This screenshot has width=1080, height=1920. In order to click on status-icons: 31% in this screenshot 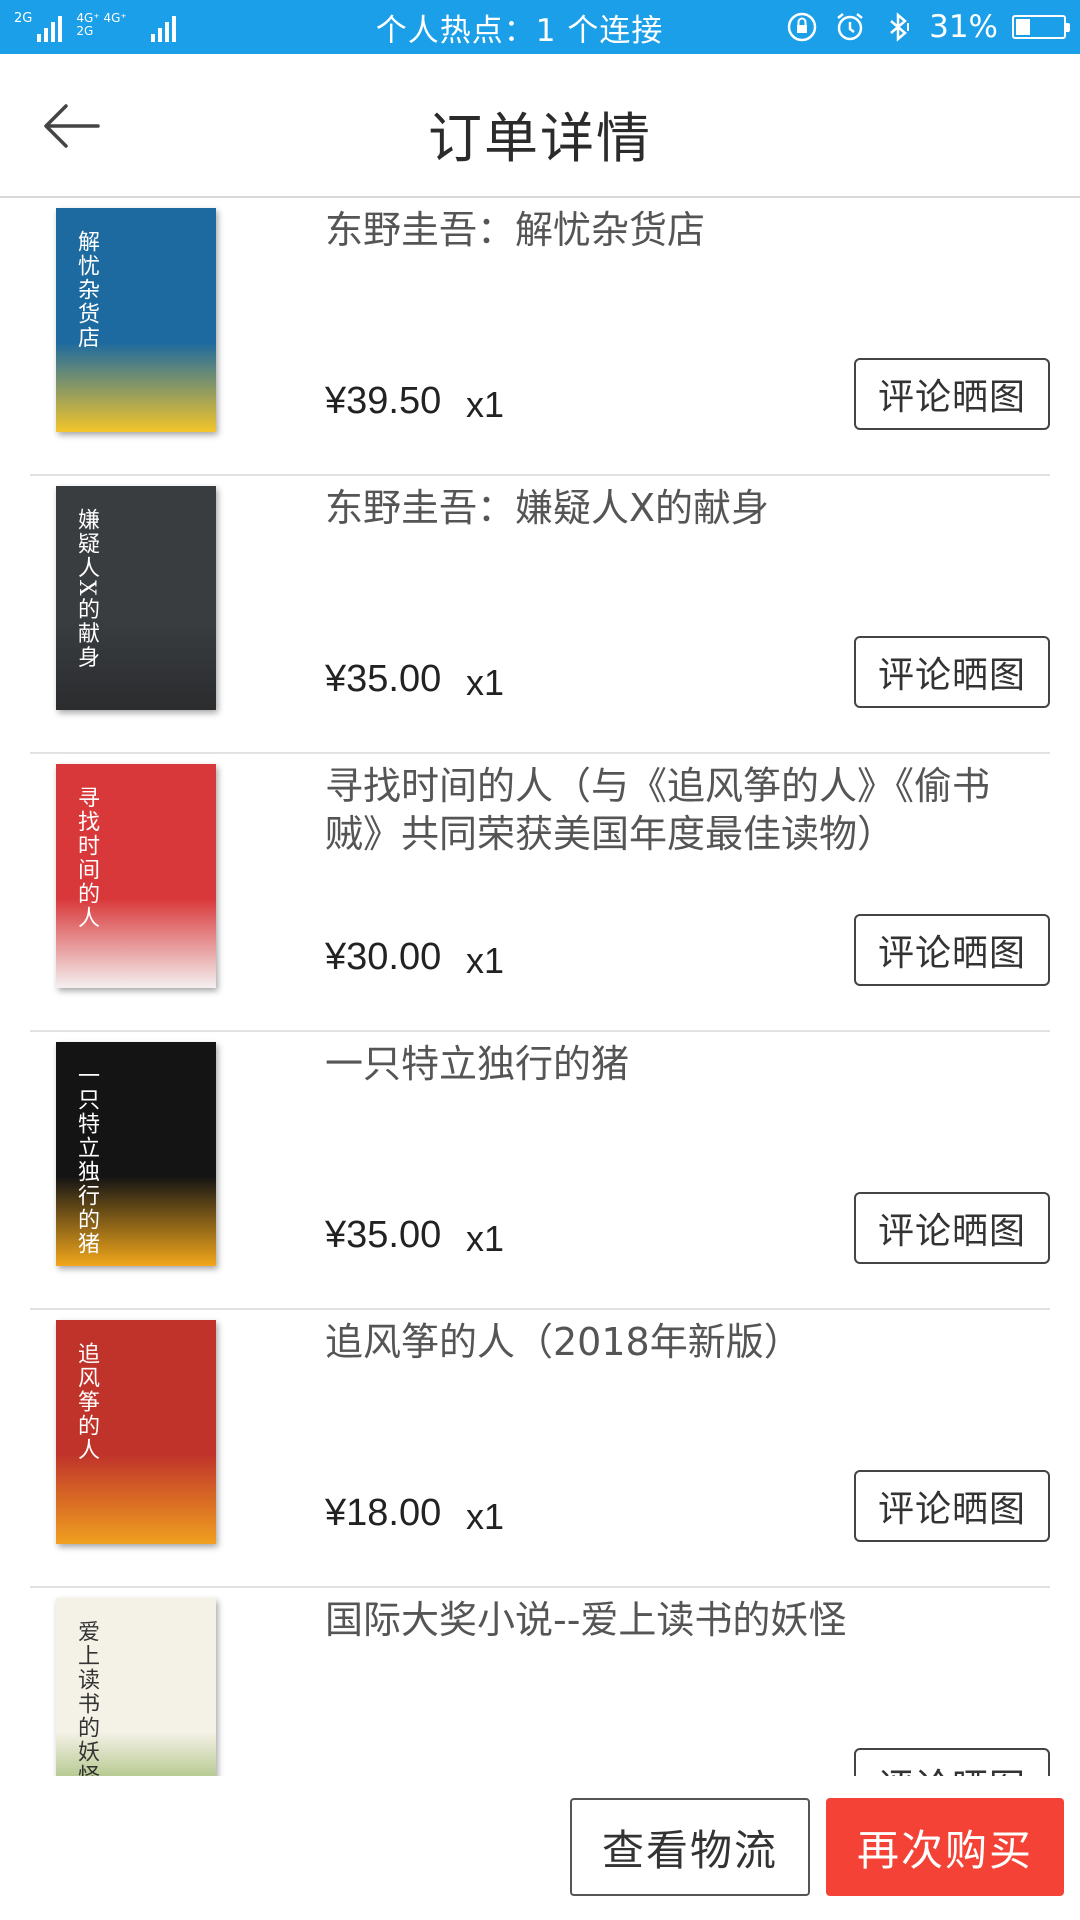, I will do `click(927, 27)`.